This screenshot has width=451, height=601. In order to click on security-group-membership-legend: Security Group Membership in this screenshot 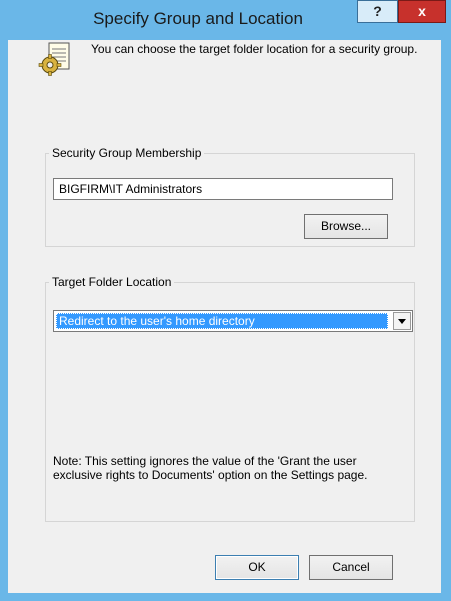, I will do `click(127, 153)`.